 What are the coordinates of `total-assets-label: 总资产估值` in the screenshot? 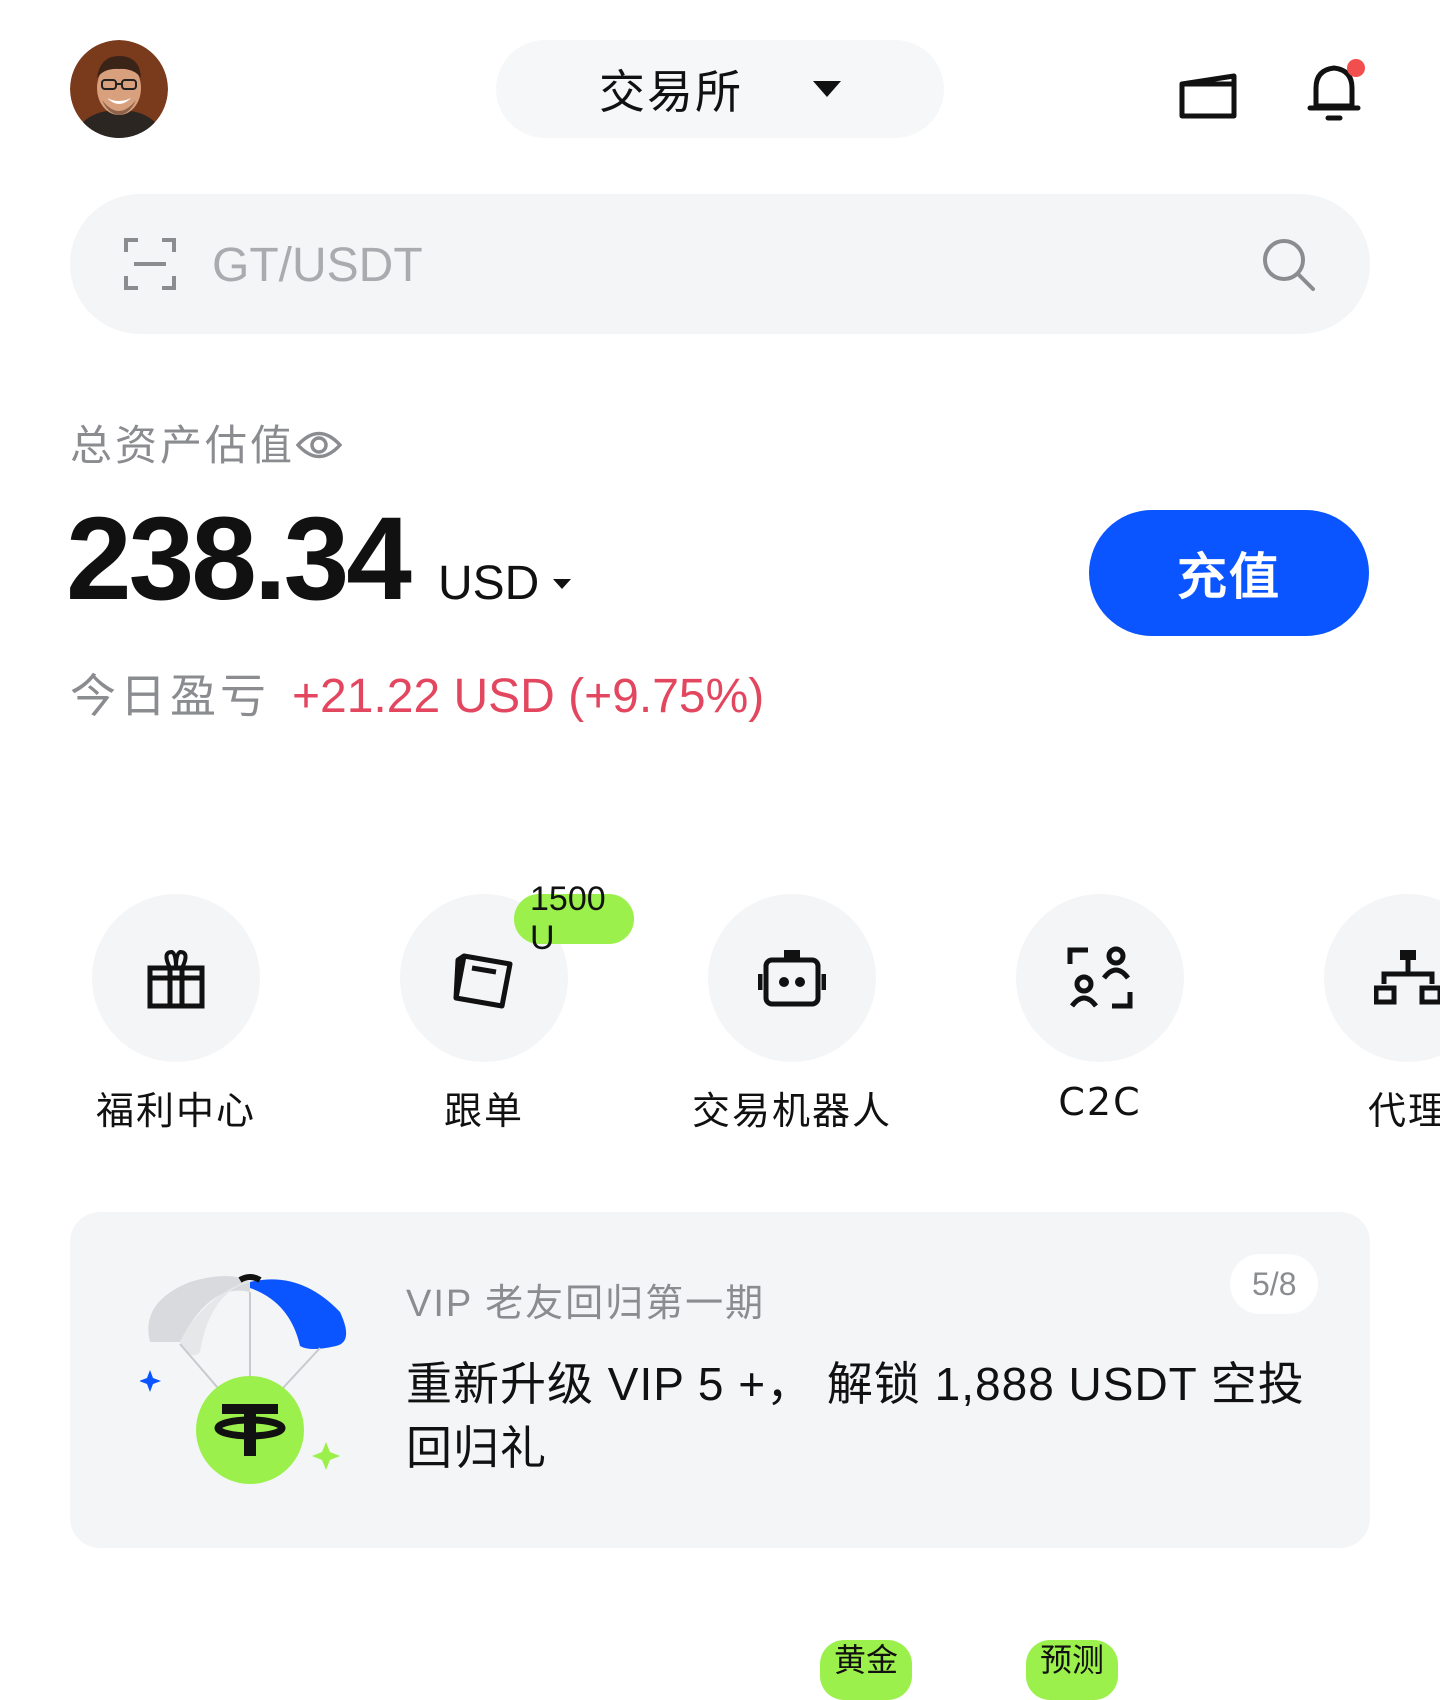 It's located at (183, 445).